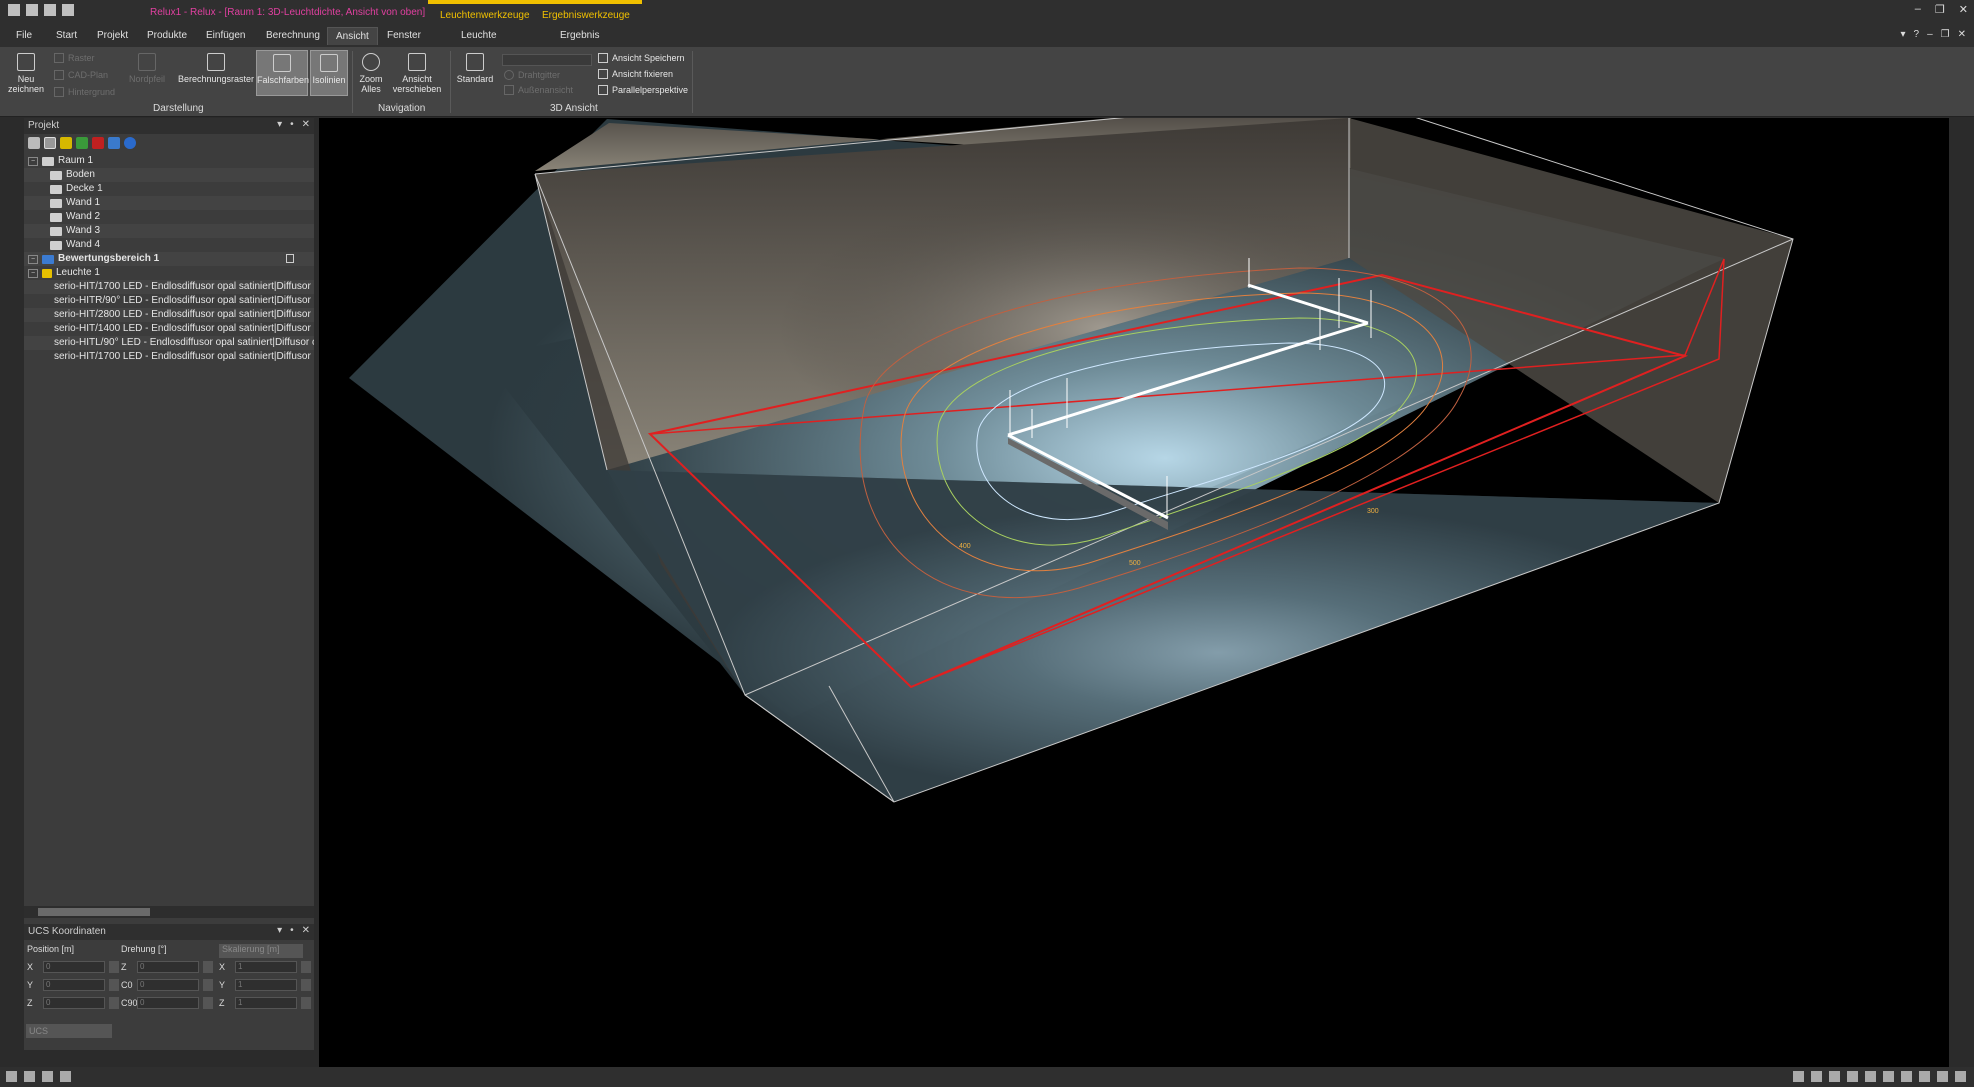 The width and height of the screenshot is (1974, 1087). I want to click on save-icon, so click(14, 10).